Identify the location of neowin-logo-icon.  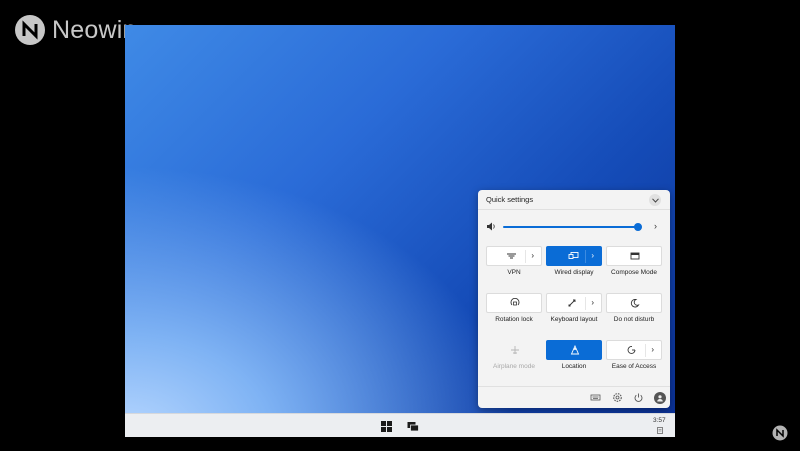
(30, 30).